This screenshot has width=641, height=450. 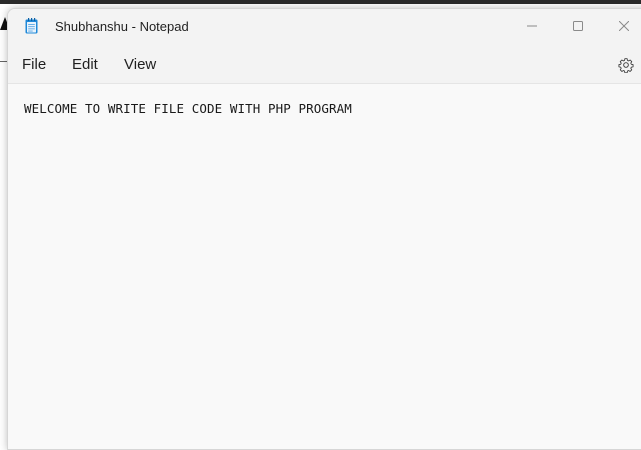 What do you see at coordinates (324, 27) in the screenshot?
I see `title-bar: Shubhanshu - Notepad` at bounding box center [324, 27].